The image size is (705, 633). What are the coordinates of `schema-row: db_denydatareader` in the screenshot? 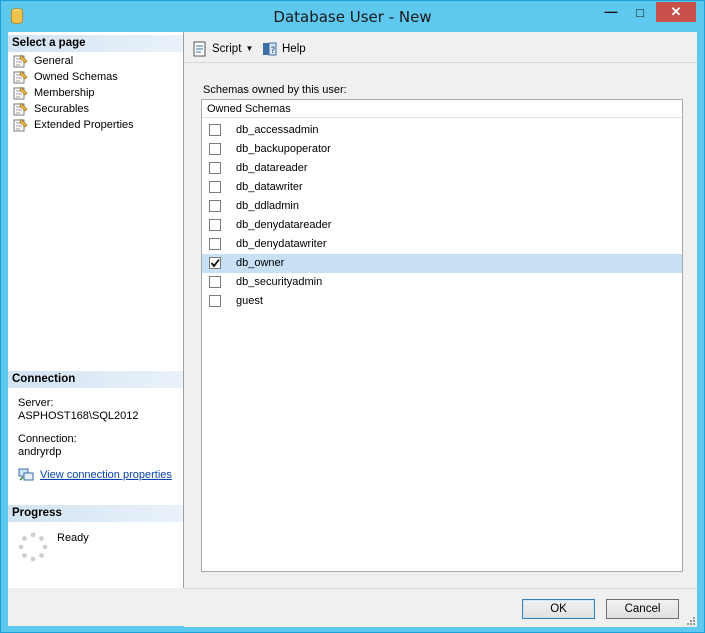 It's located at (442, 225).